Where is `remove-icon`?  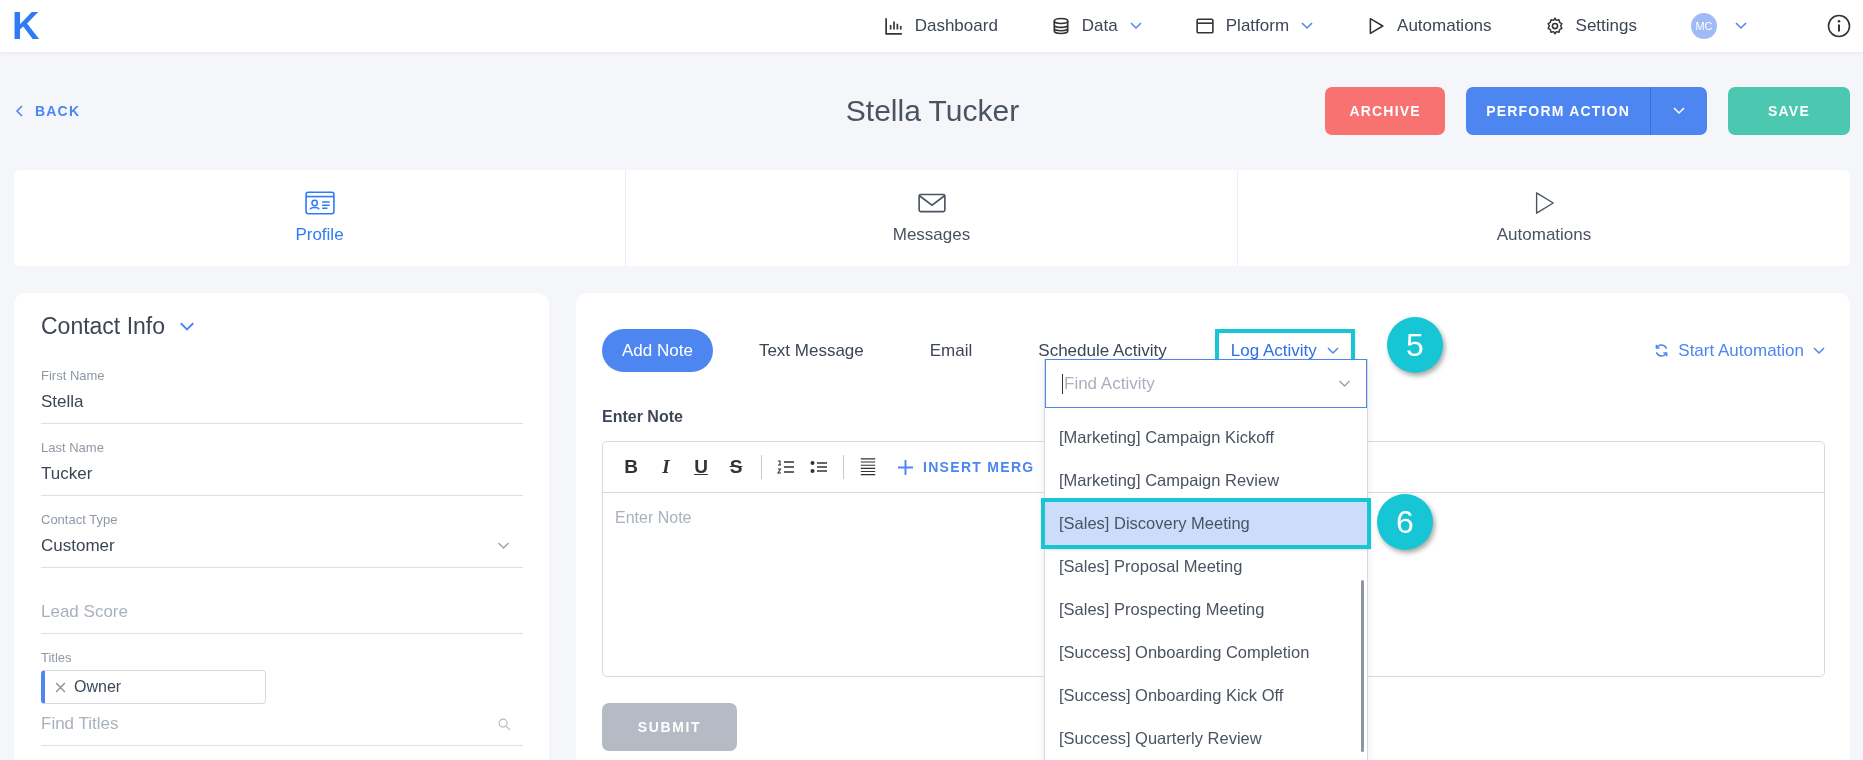 remove-icon is located at coordinates (60, 687).